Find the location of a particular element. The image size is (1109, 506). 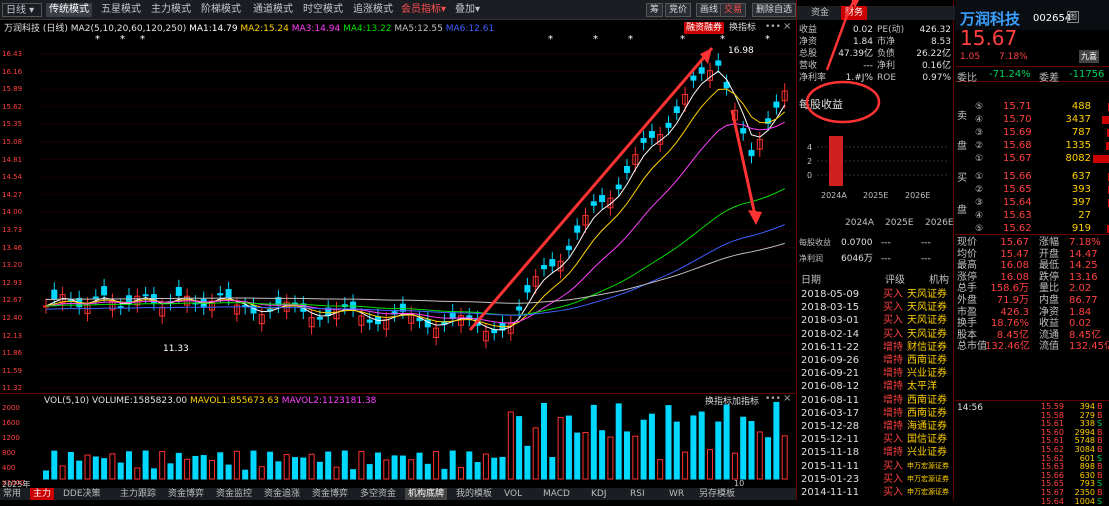

chart-icon: 图 is located at coordinates (1073, 17).